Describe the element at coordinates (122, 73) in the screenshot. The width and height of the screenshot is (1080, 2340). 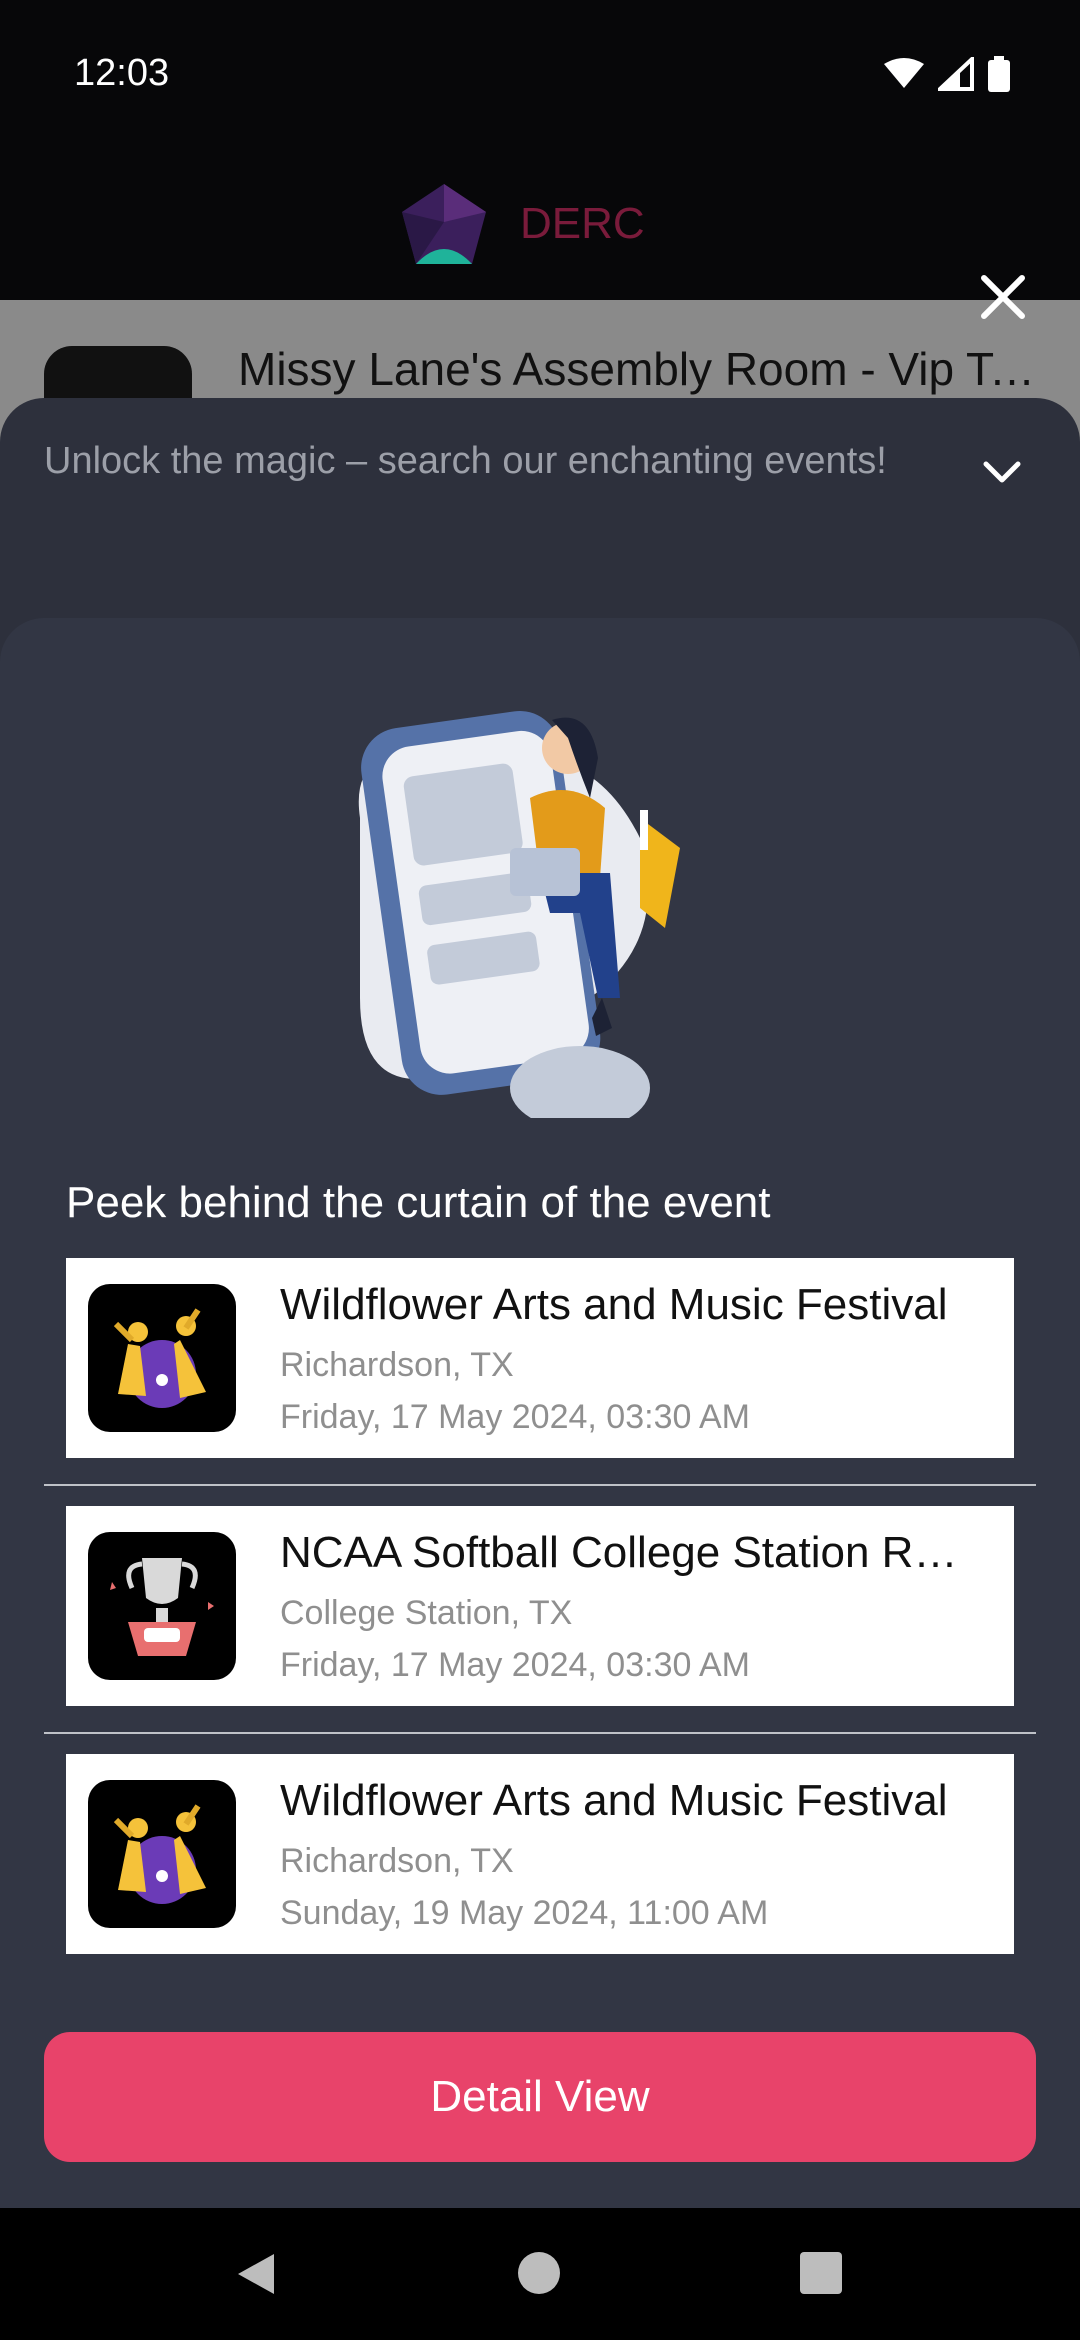
I see `status-time: 12:03` at that location.